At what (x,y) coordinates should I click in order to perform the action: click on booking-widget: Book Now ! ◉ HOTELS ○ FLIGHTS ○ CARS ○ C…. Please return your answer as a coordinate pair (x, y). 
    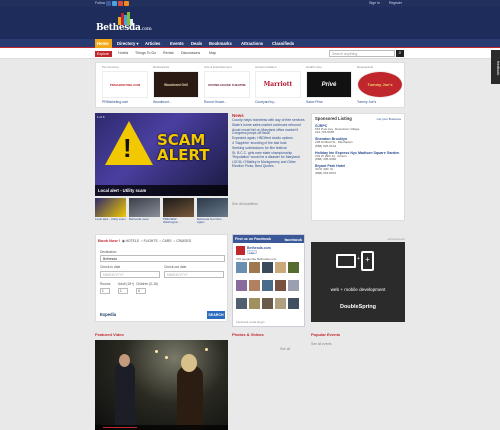
    Looking at the image, I should click on (161, 278).